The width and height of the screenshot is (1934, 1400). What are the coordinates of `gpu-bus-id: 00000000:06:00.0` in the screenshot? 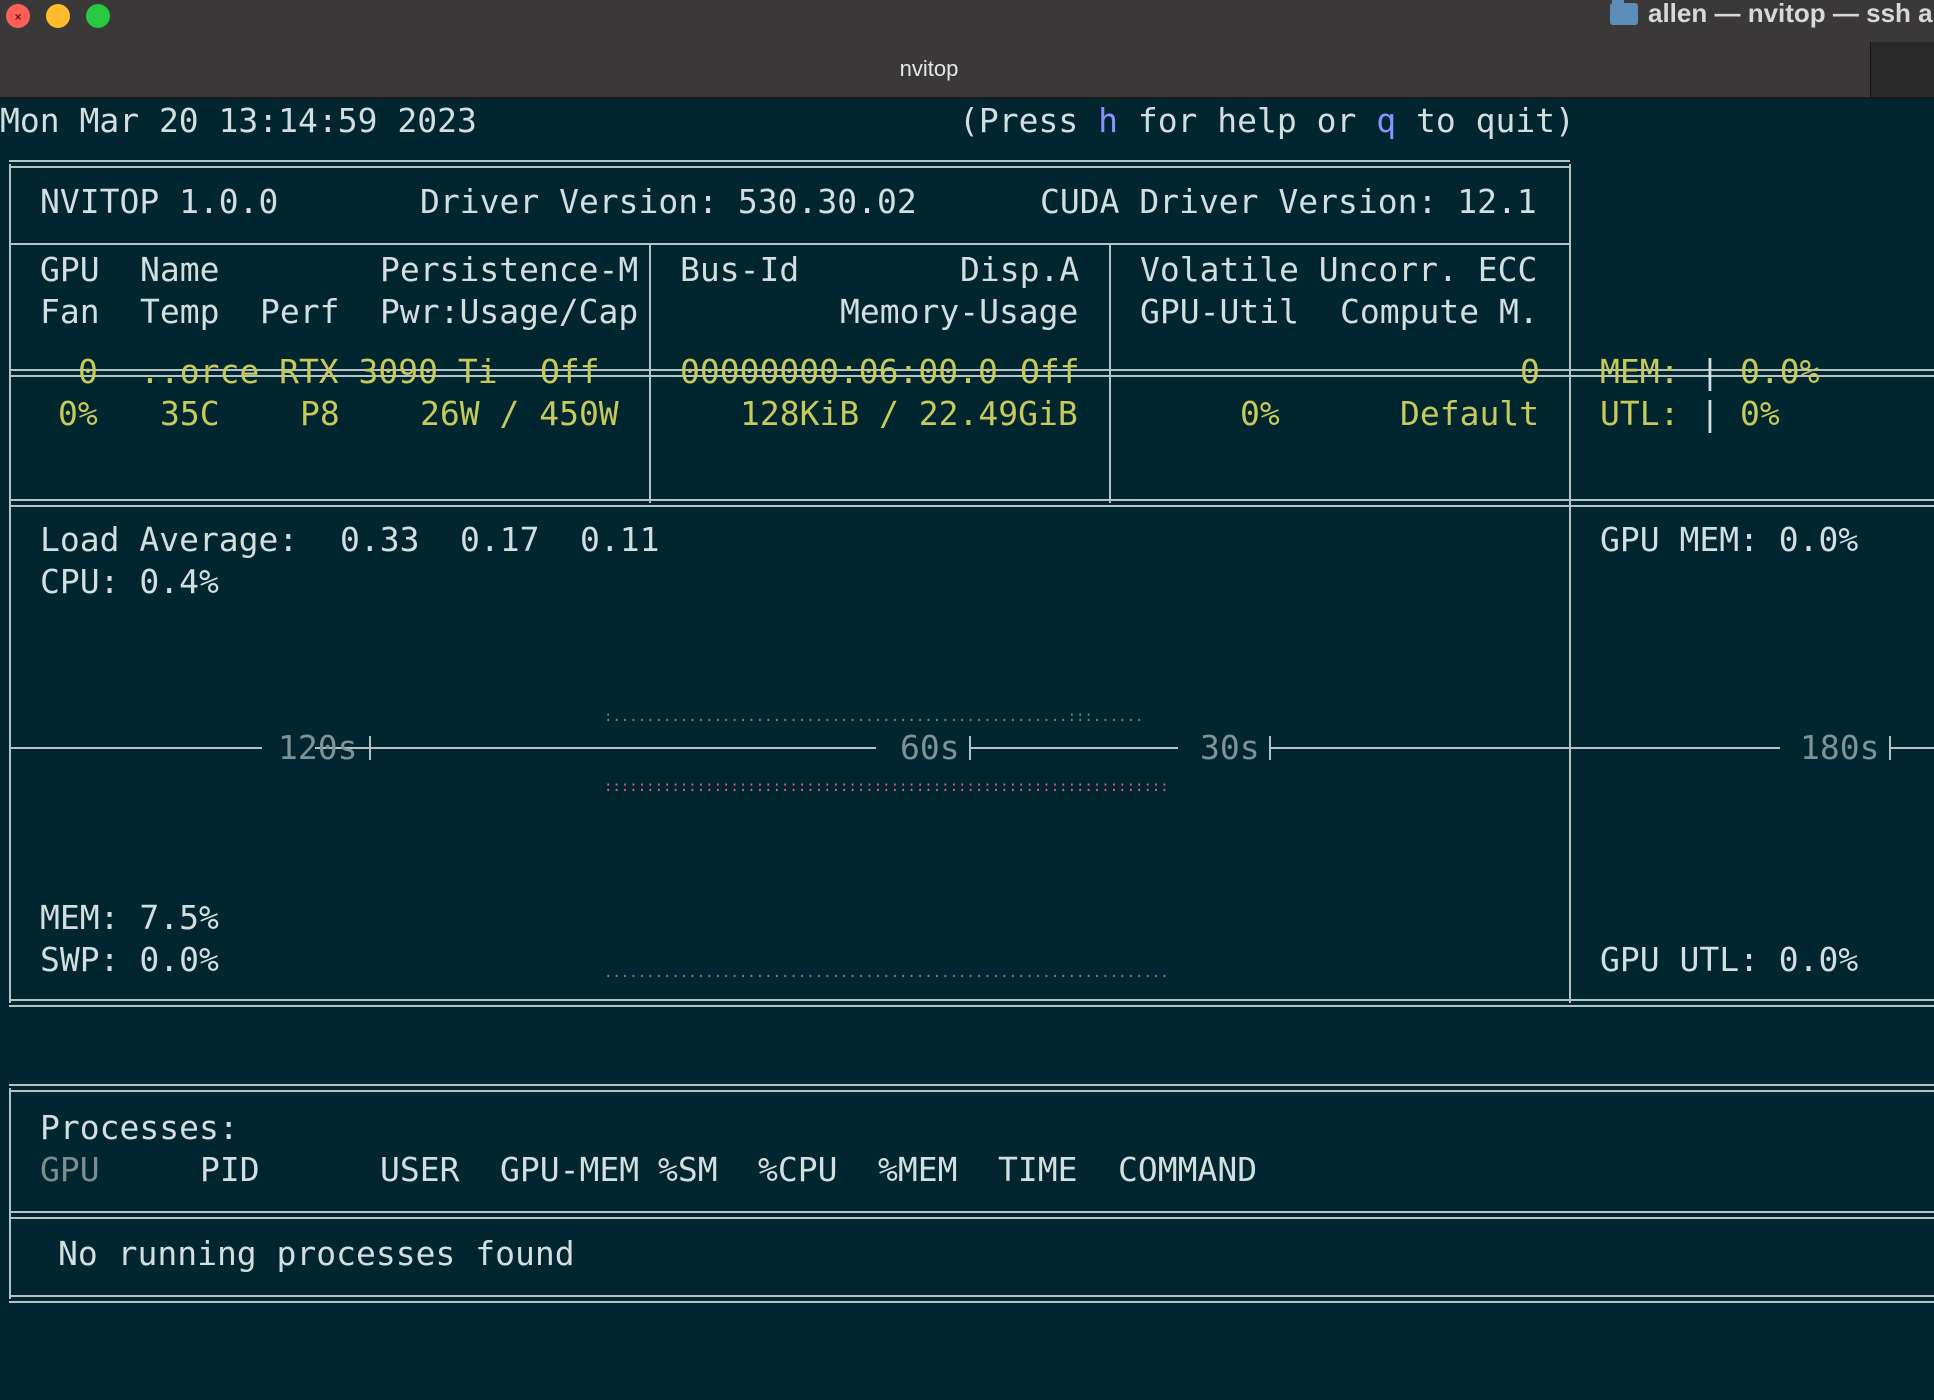 It's located at (839, 371).